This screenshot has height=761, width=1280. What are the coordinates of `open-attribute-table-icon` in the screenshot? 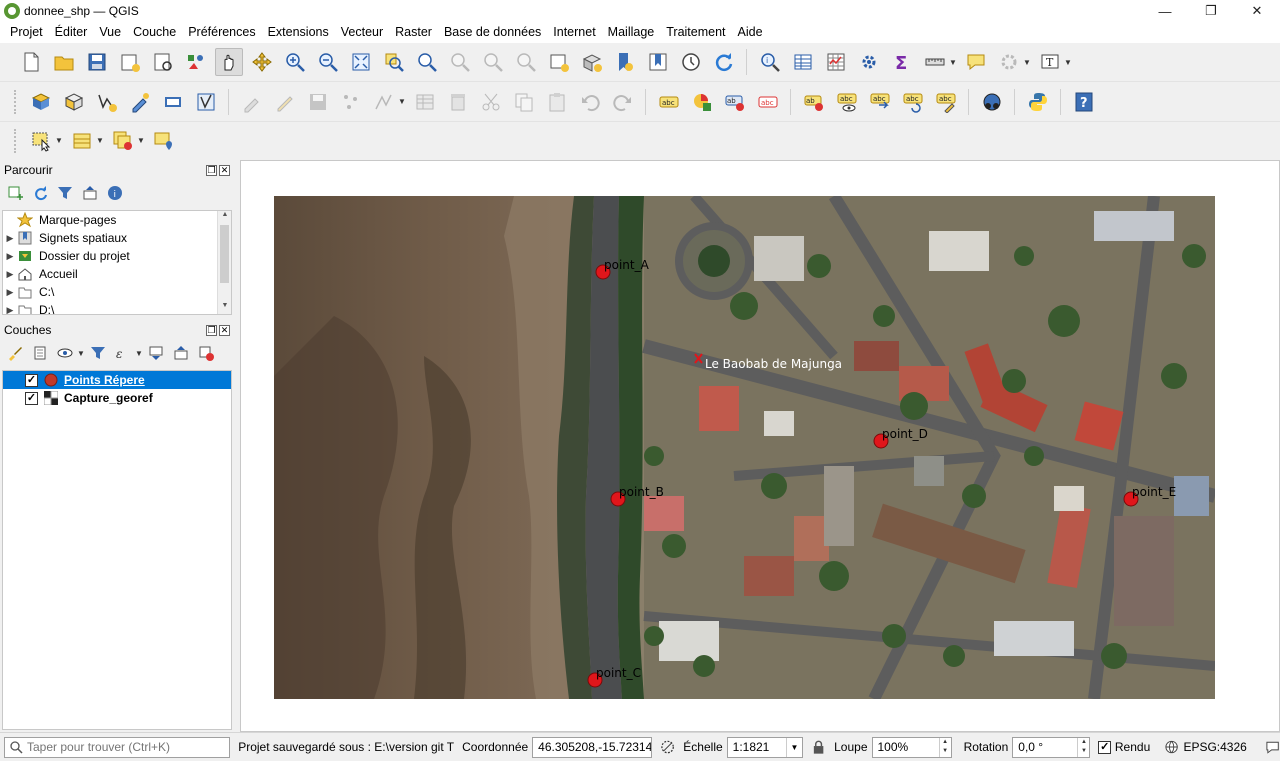 It's located at (803, 62).